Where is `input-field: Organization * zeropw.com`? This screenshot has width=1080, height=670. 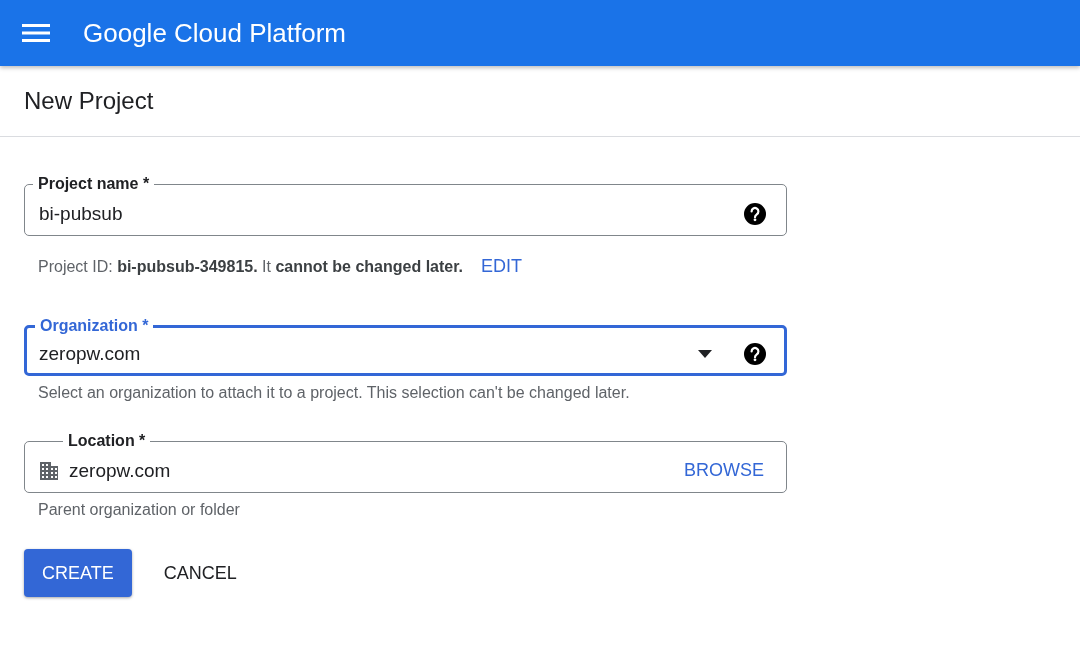 input-field: Organization * zeropw.com is located at coordinates (405, 346).